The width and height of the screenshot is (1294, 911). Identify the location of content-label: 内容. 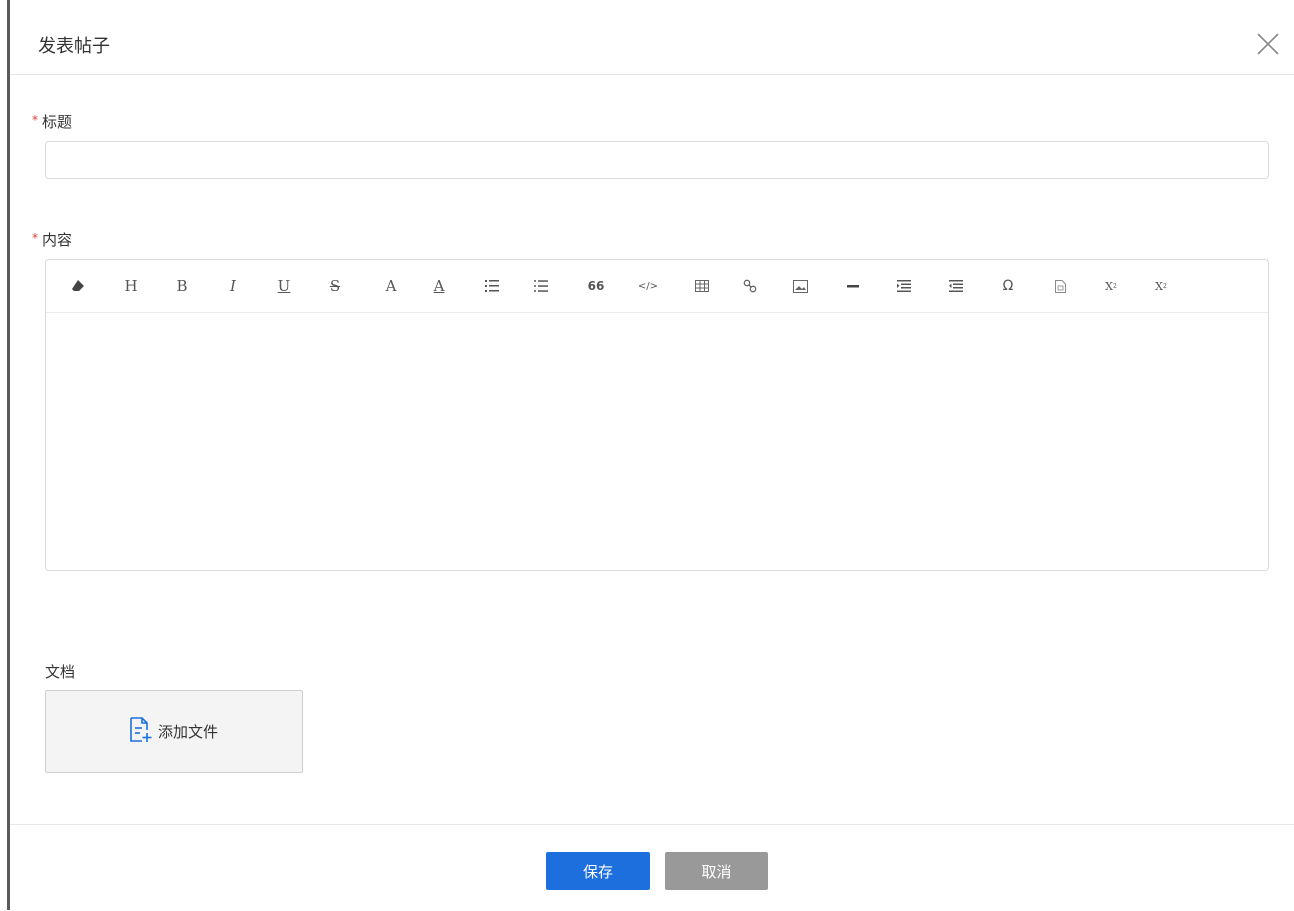
(57, 240).